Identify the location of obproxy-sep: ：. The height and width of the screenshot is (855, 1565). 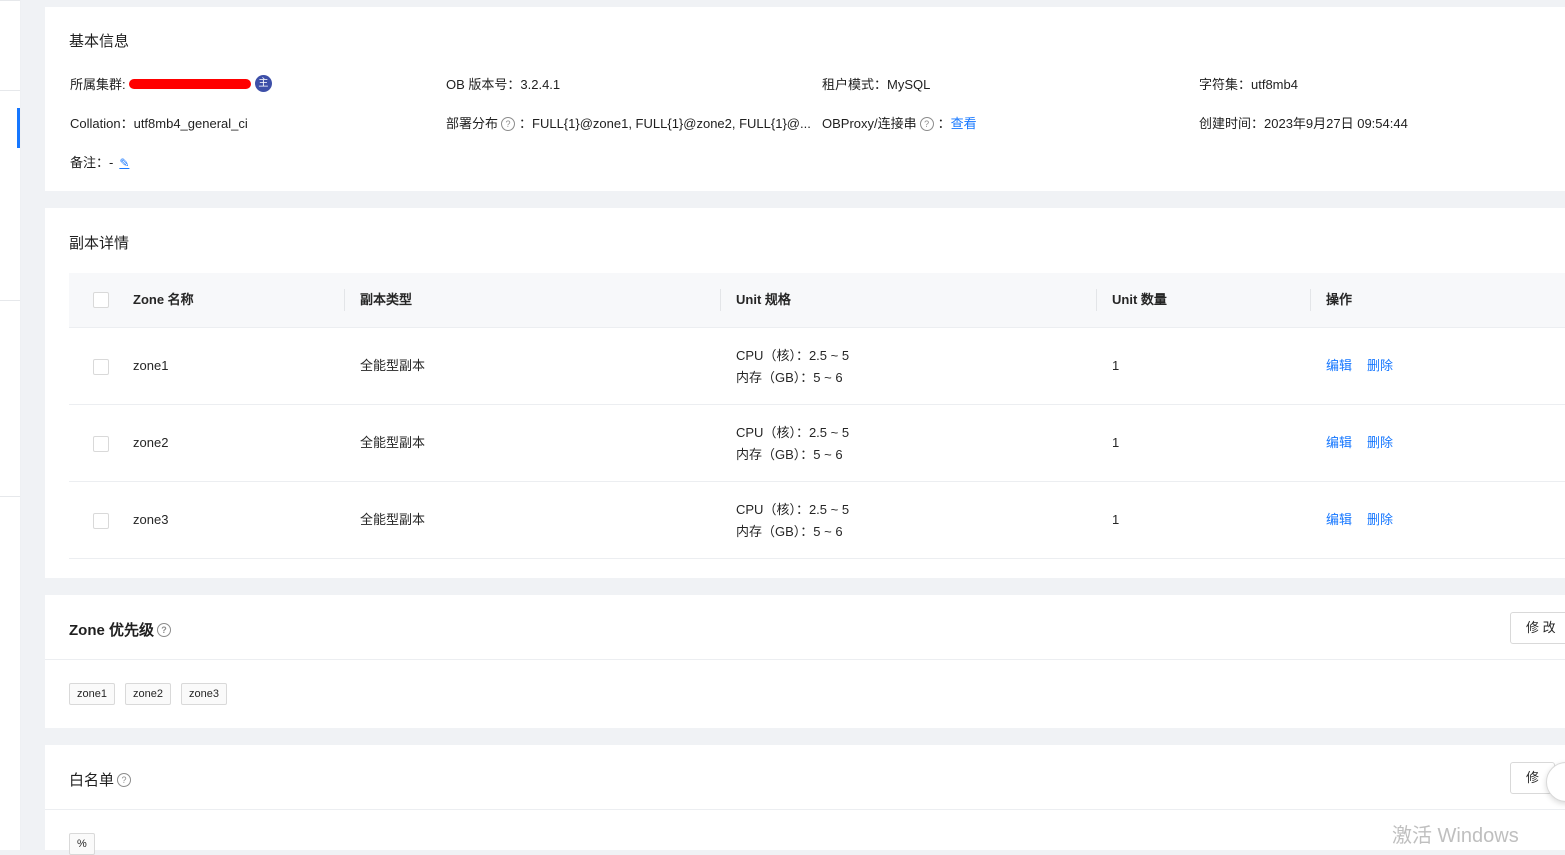
(944, 123).